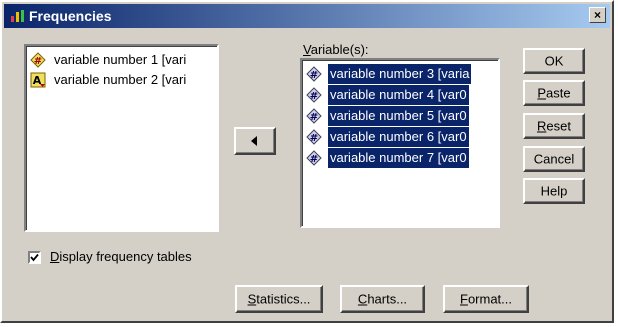 This screenshot has height=327, width=618. Describe the element at coordinates (554, 159) in the screenshot. I see `cancel-button: Cancel` at that location.